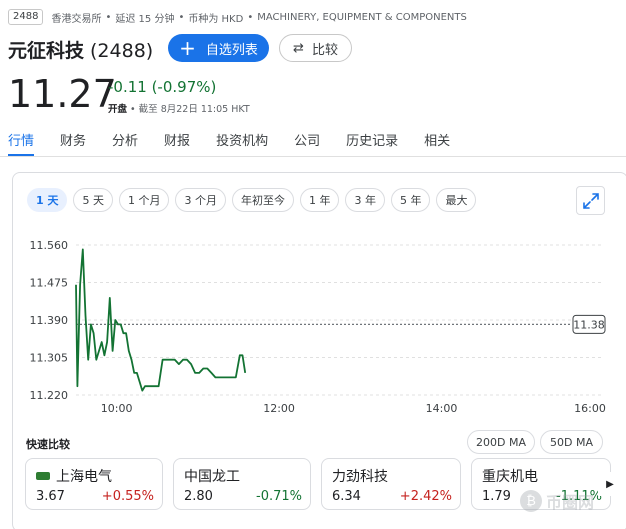 This screenshot has width=626, height=529. What do you see at coordinates (442, 408) in the screenshot?
I see `x-tick-label: 14:00` at bounding box center [442, 408].